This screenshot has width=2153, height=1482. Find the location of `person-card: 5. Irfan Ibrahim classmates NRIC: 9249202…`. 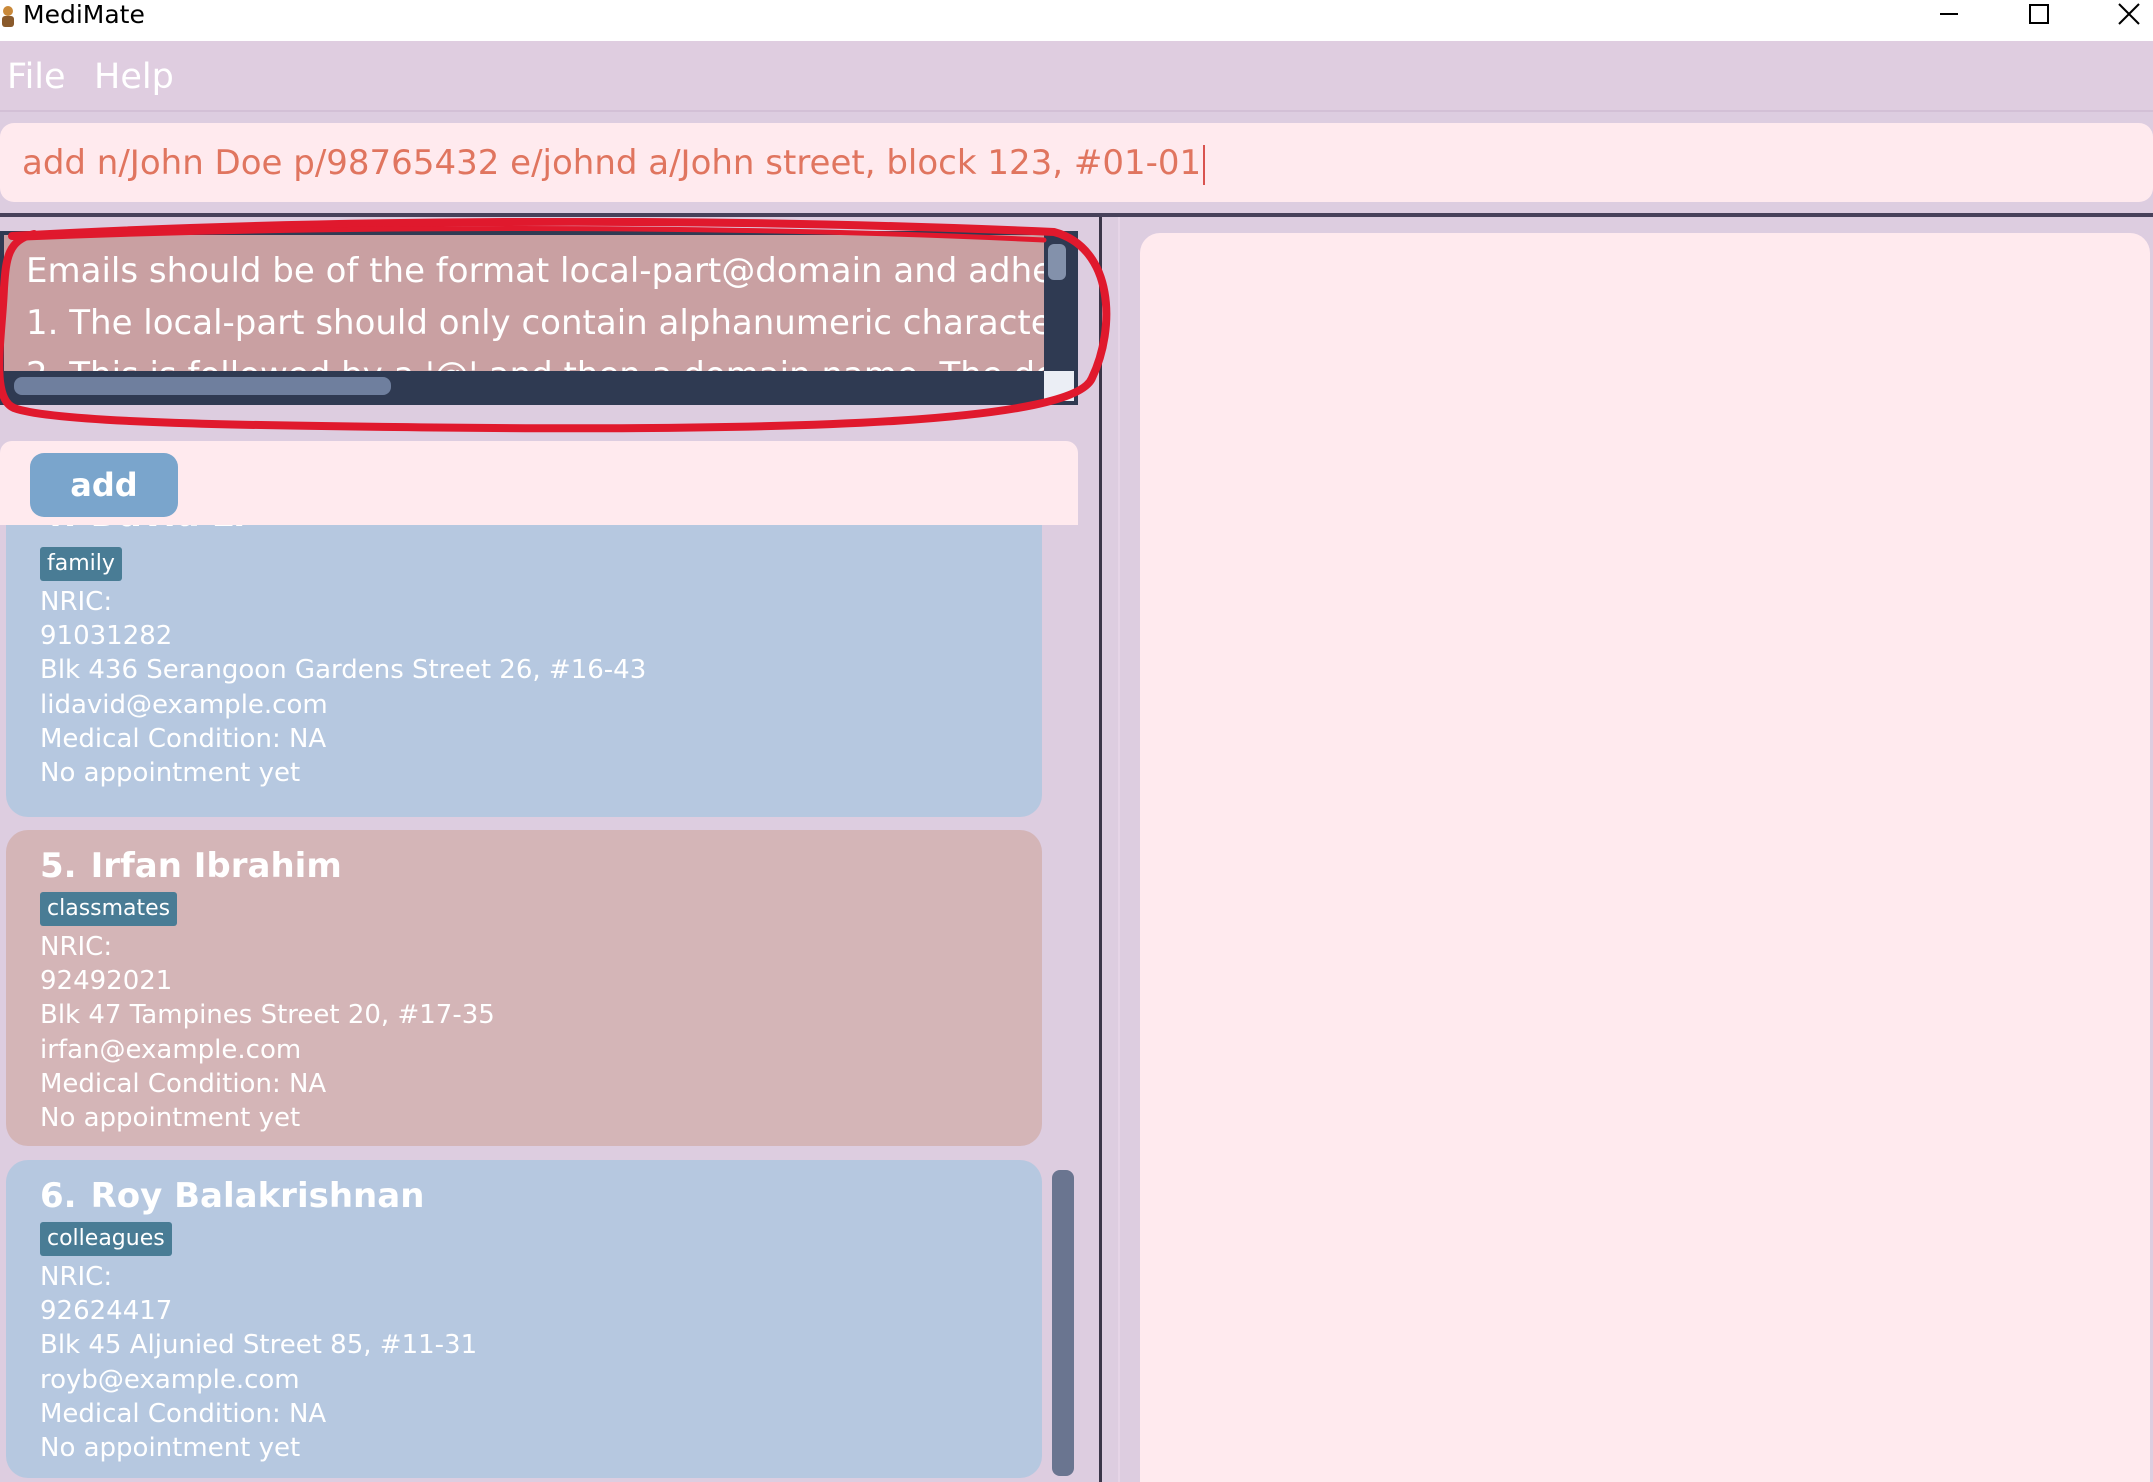

person-card: 5. Irfan Ibrahim classmates NRIC: 9249202… is located at coordinates (524, 988).